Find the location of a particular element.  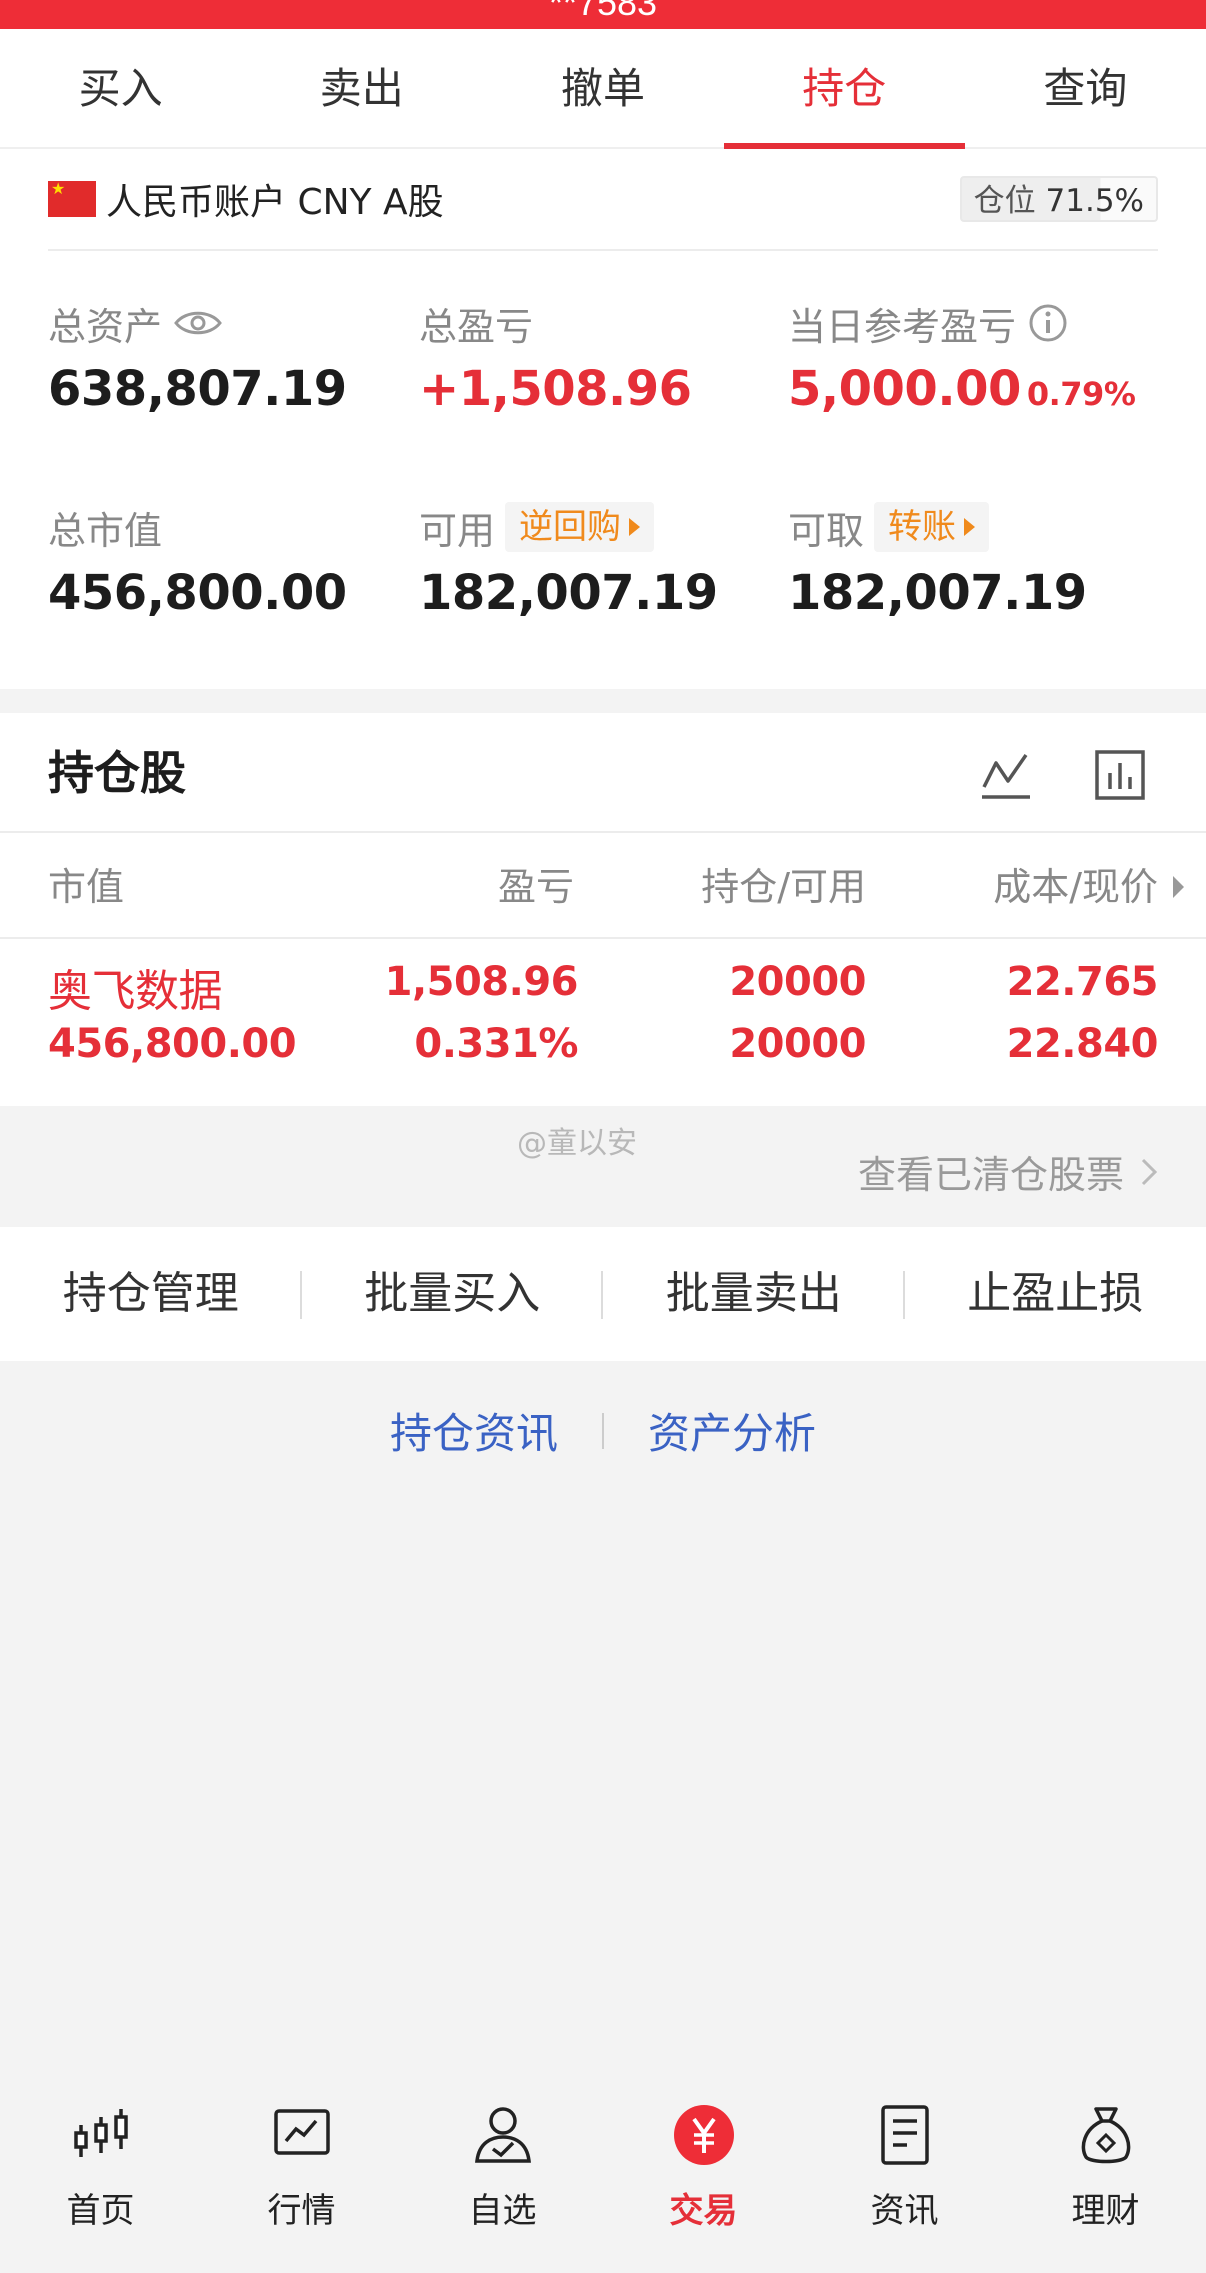

daily-pnl-pct: 0.79% is located at coordinates (1081, 394).